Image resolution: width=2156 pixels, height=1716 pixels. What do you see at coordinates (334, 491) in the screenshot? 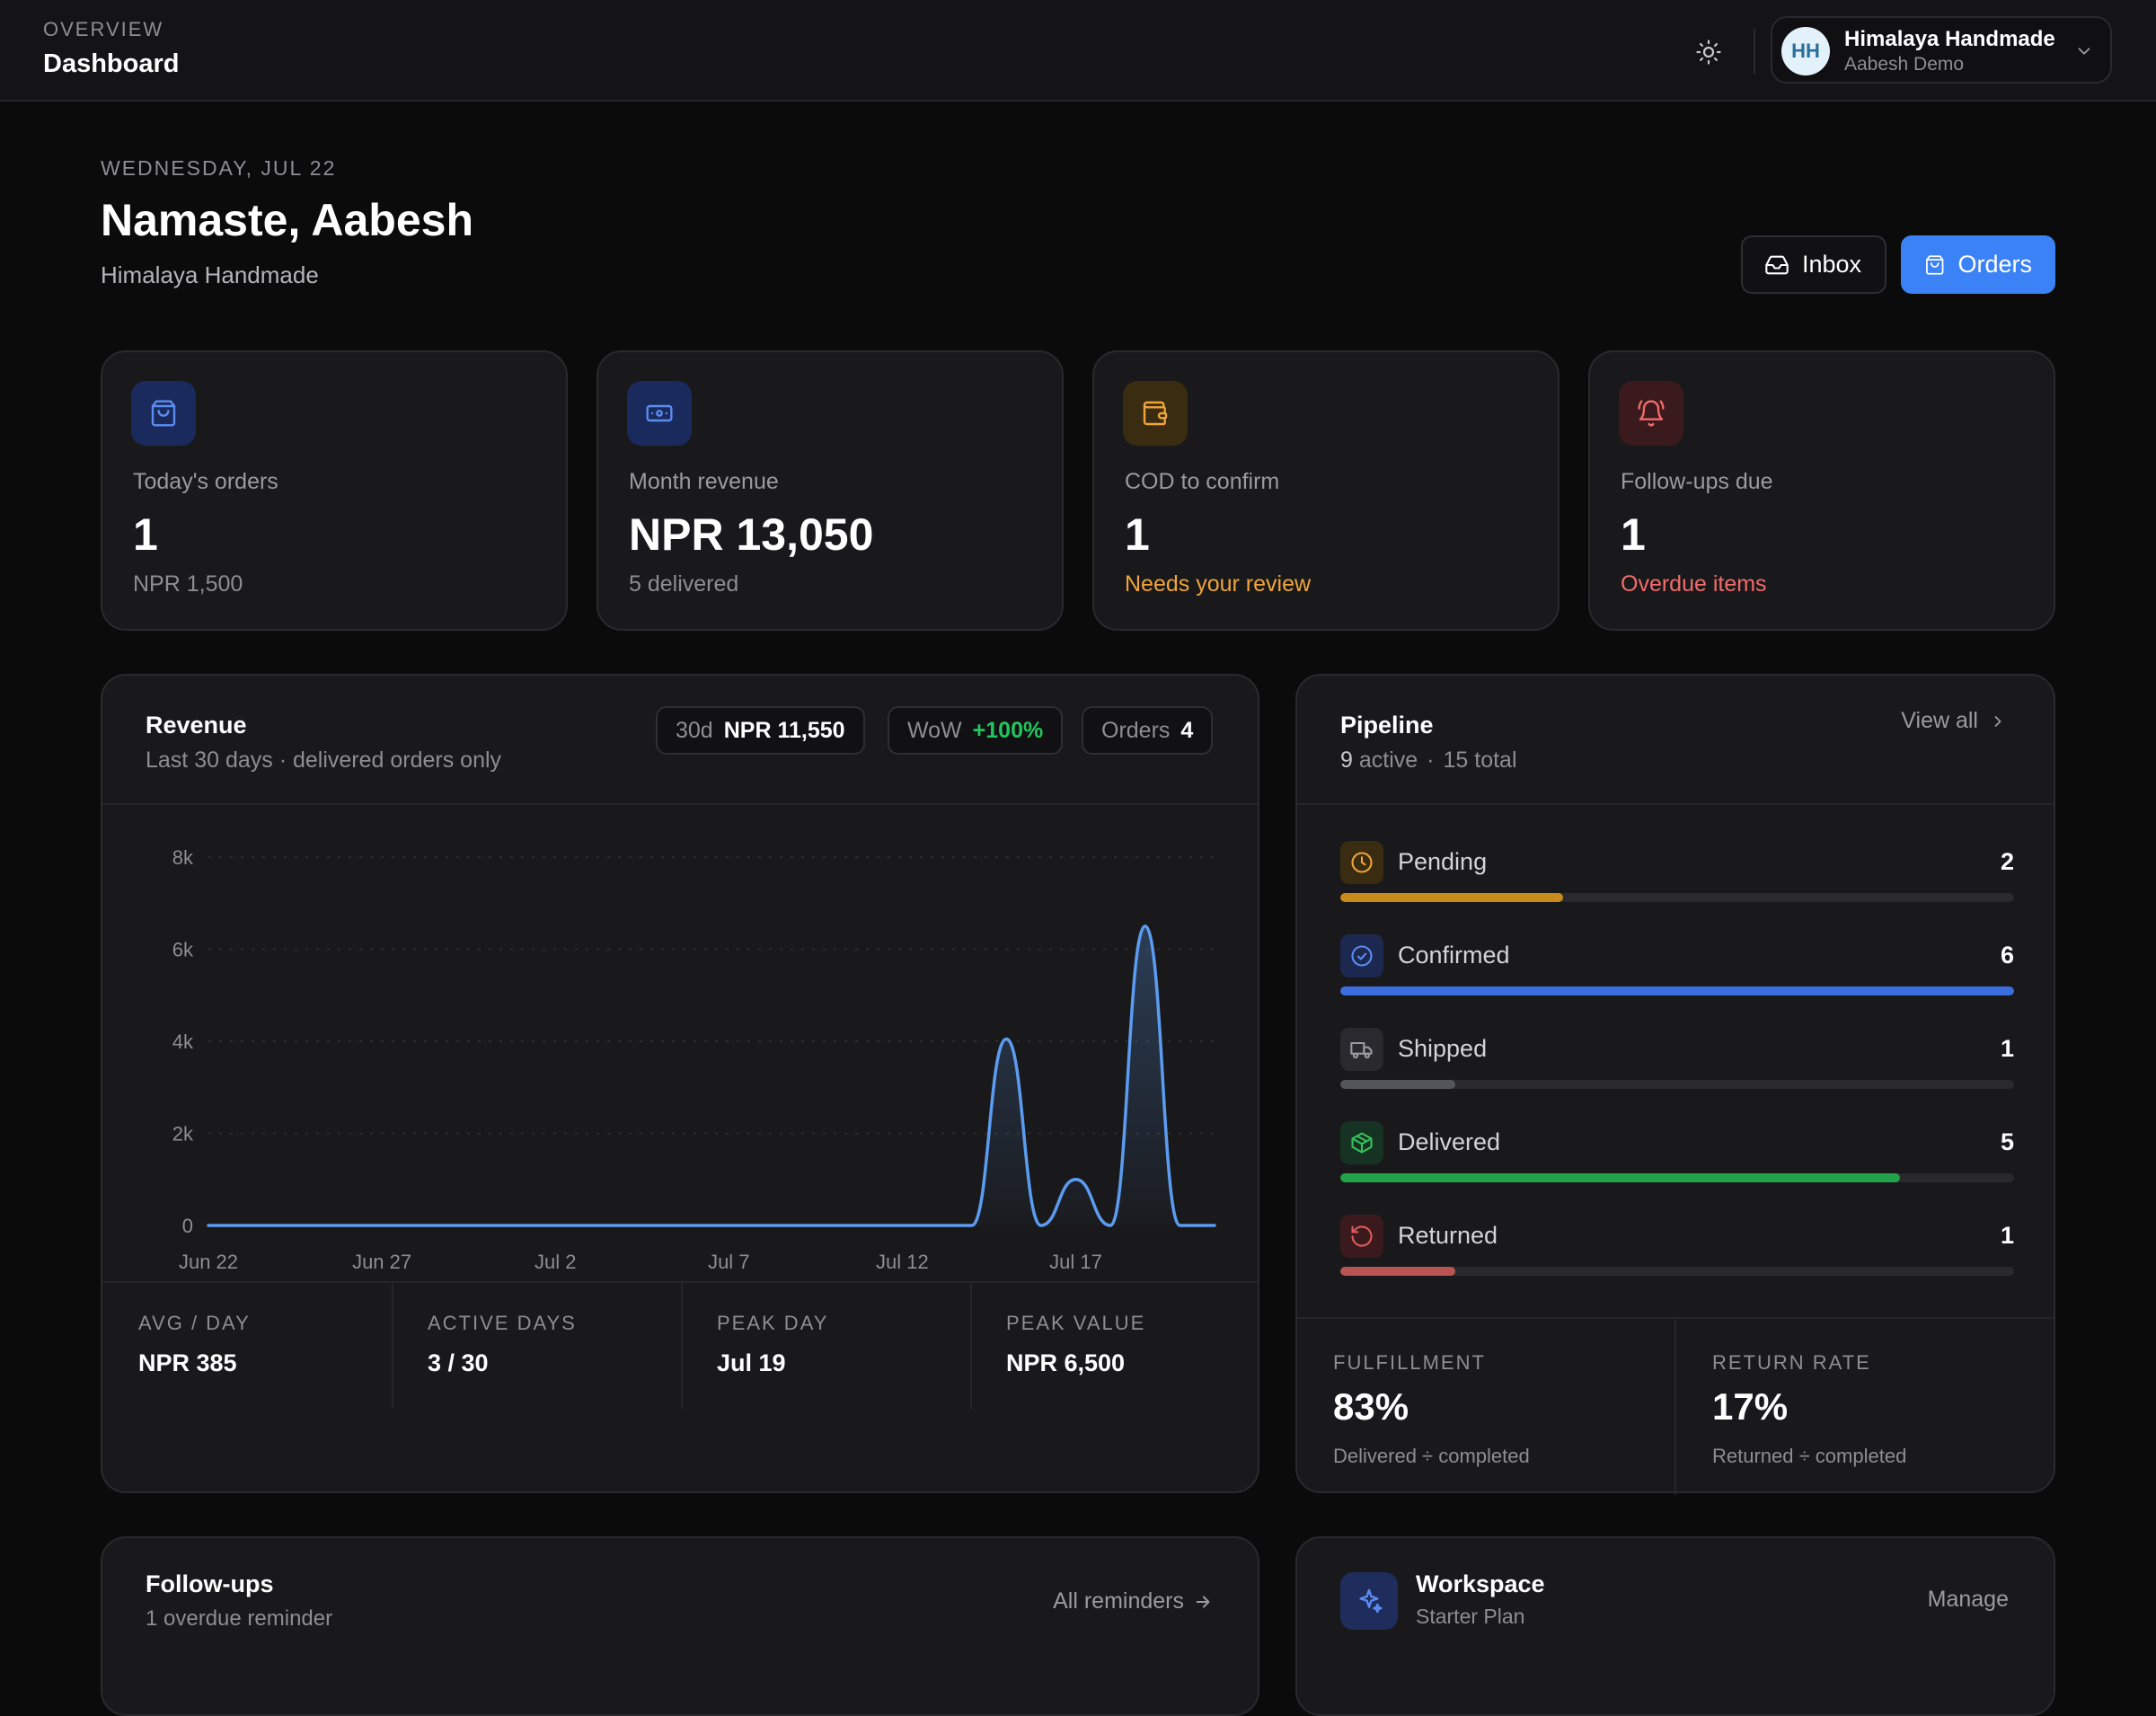
I see `kpi-card-todays-orders: Today's orders 1 NPR 1,500` at bounding box center [334, 491].